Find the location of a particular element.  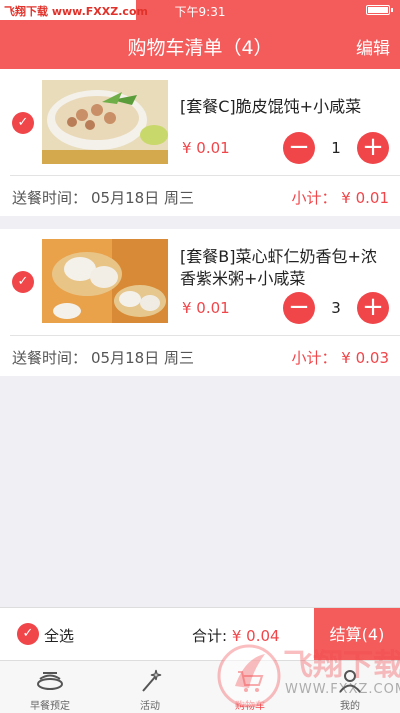

tab-bar: 早餐预定 活动 购物车 我的 is located at coordinates (200, 686).